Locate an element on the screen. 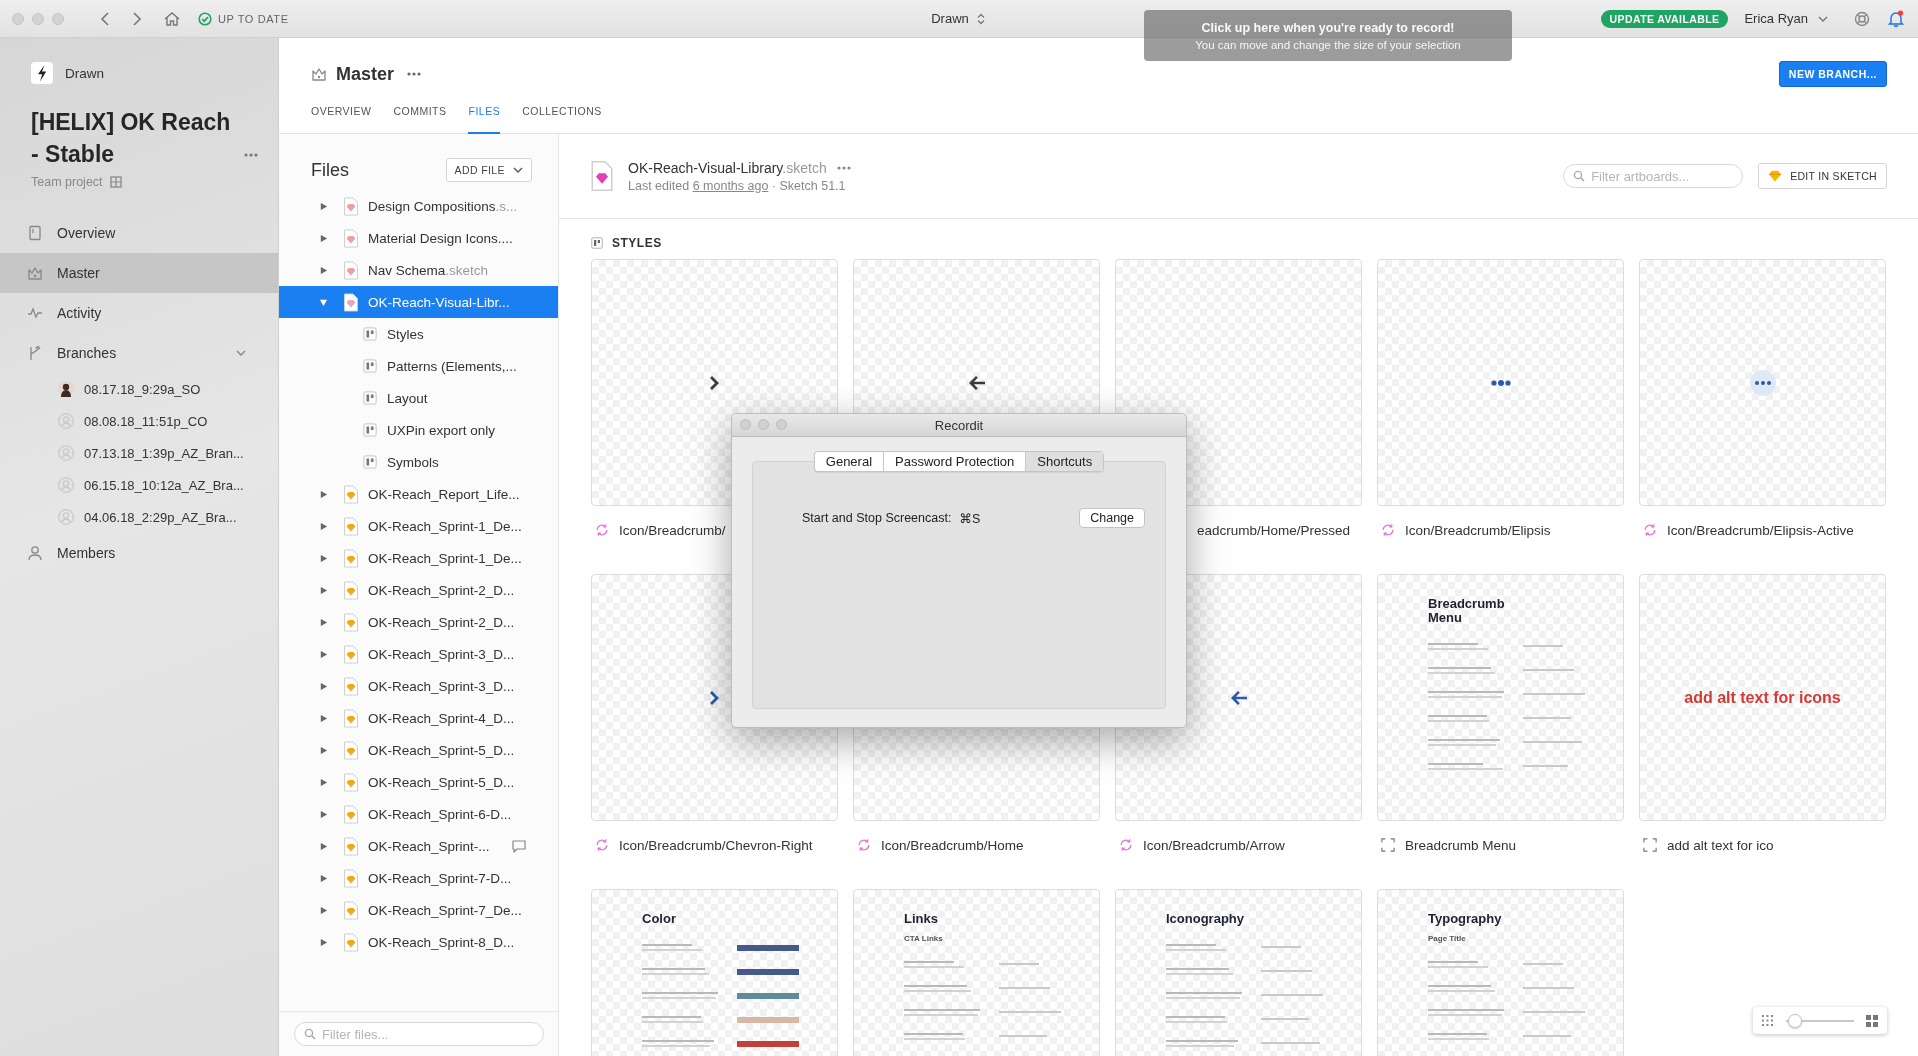 This screenshot has height=1056, width=1918. crown-icon is located at coordinates (35, 273).